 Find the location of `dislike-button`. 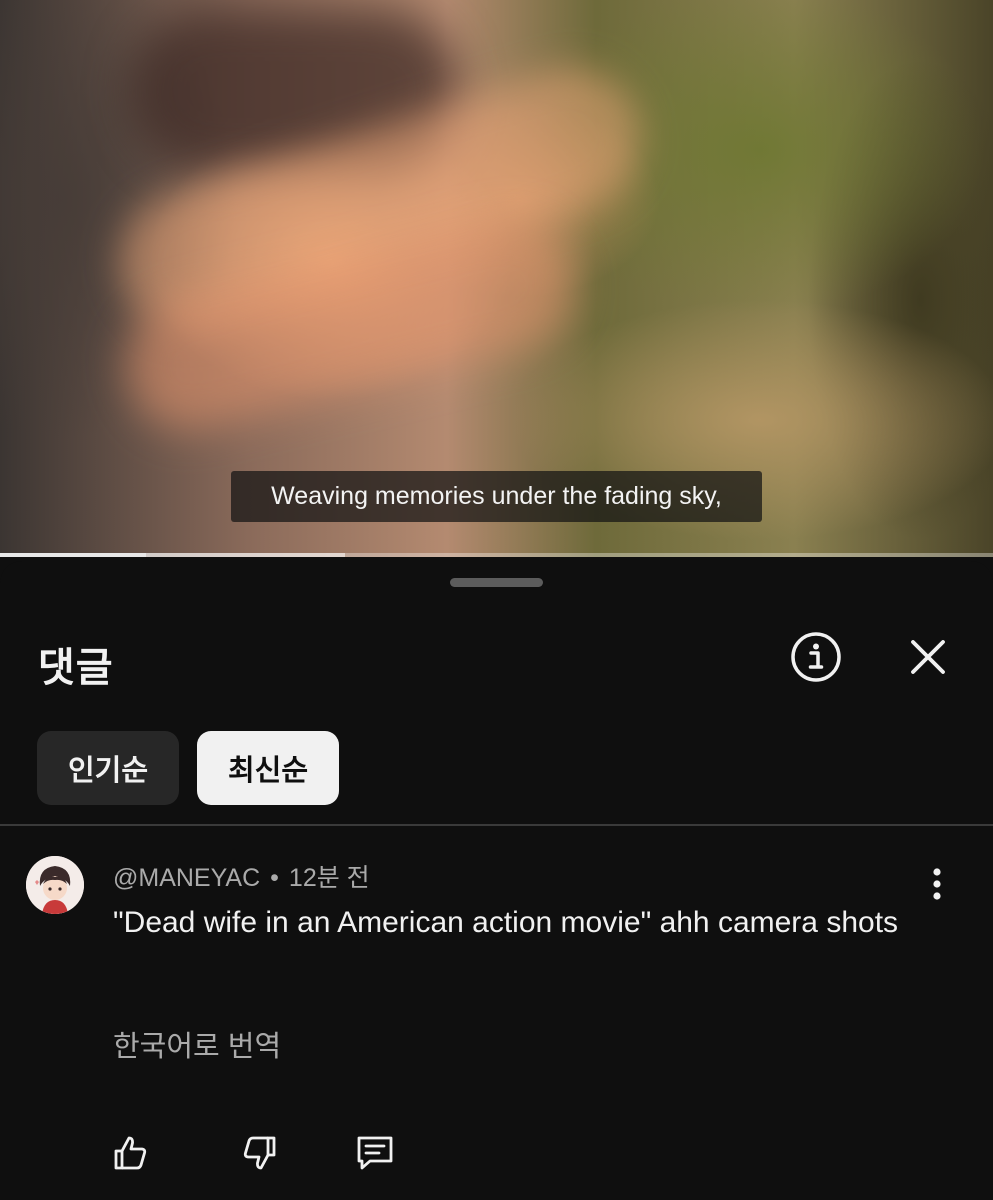

dislike-button is located at coordinates (260, 1153).